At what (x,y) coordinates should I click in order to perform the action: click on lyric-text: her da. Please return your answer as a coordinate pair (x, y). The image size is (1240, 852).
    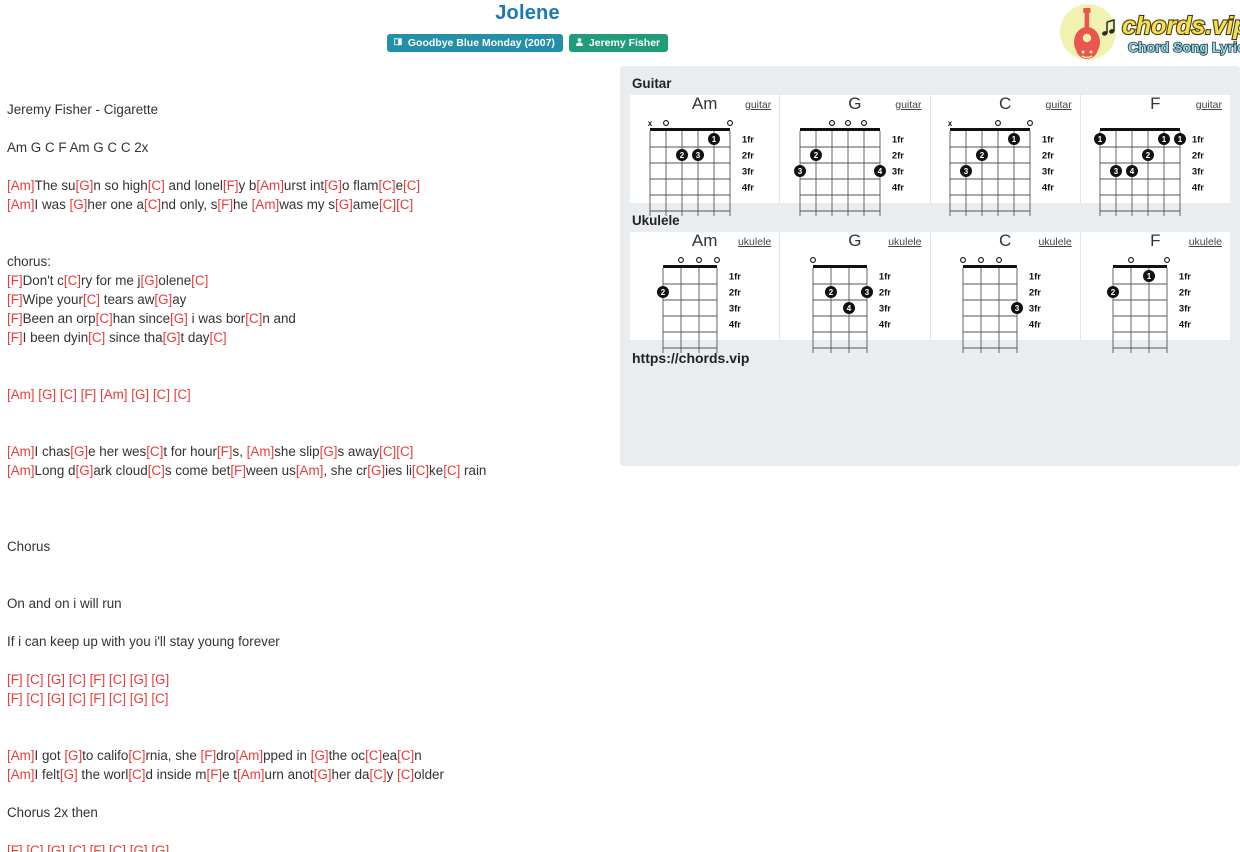
    Looking at the image, I should click on (350, 774).